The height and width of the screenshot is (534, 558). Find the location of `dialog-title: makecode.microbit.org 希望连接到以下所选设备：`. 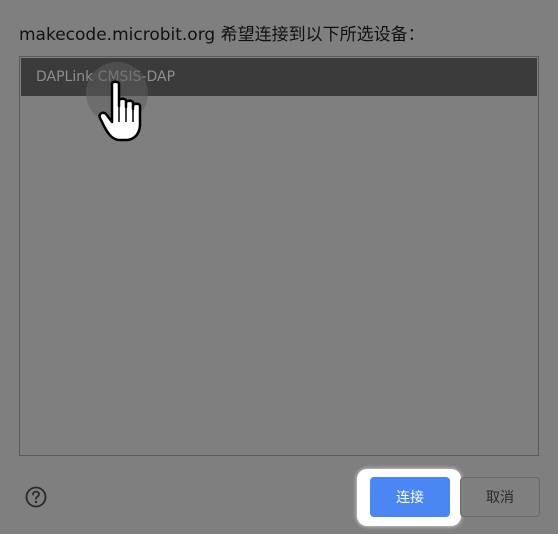

dialog-title: makecode.microbit.org 希望连接到以下所选设备： is located at coordinates (222, 35).